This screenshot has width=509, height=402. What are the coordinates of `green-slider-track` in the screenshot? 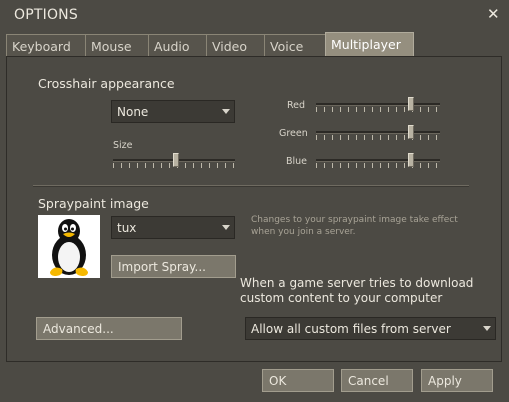 It's located at (378, 132).